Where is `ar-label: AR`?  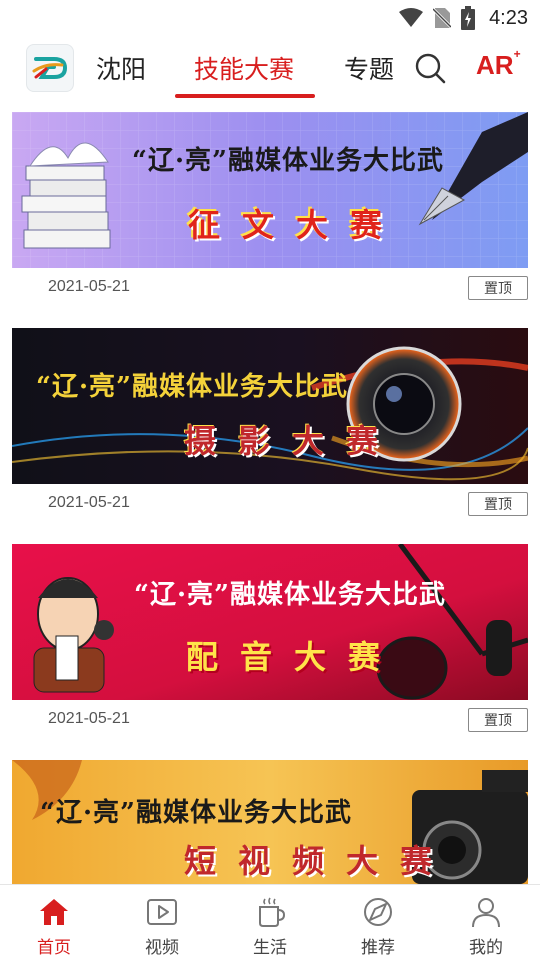 ar-label: AR is located at coordinates (495, 65).